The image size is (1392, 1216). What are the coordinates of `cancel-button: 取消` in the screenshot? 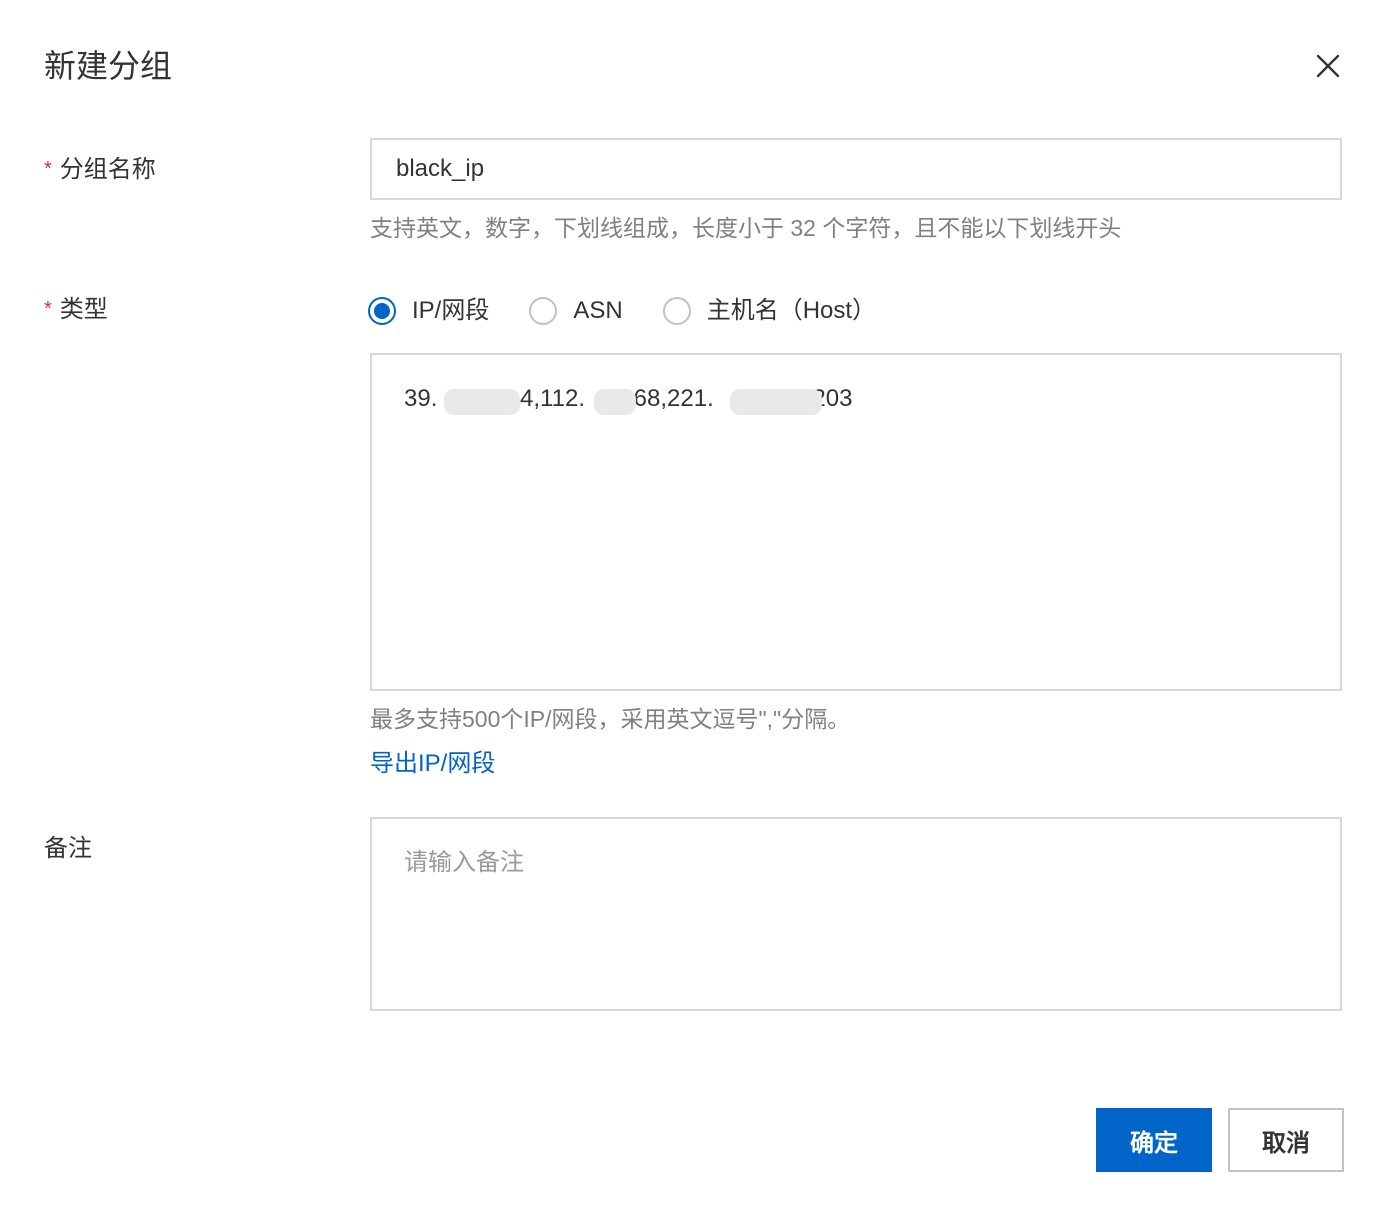 It's located at (1286, 1140).